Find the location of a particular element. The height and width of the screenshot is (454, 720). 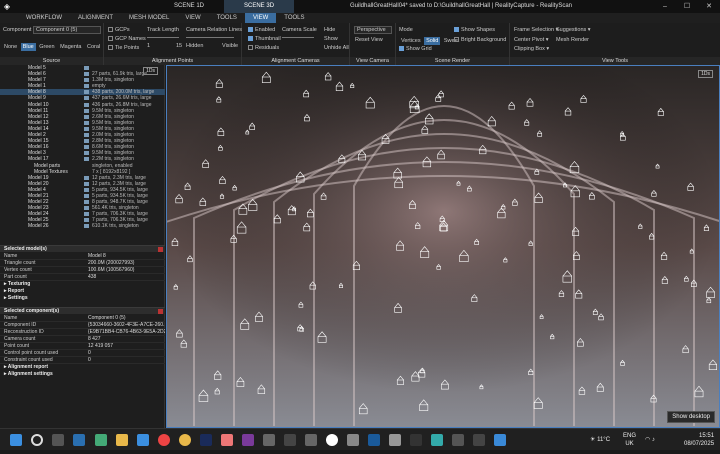

language-indicator: ENG UK is located at coordinates (629, 443).